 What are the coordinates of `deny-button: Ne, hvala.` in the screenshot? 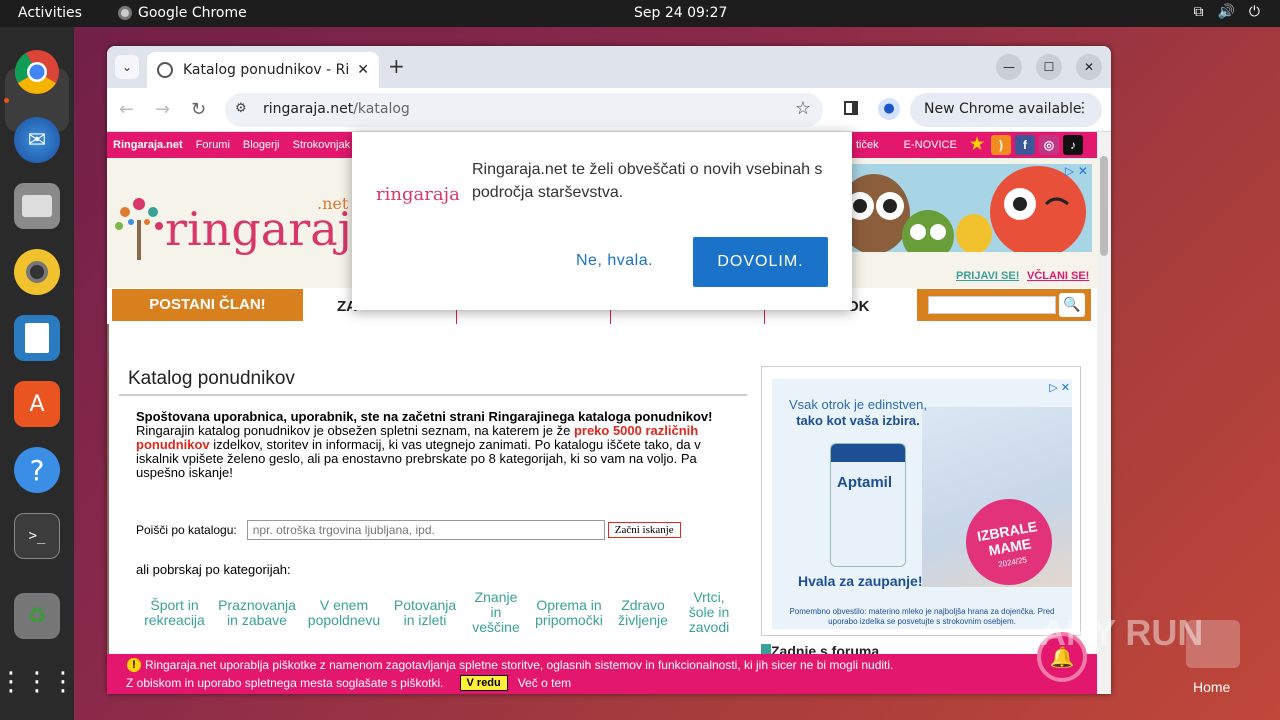 It's located at (614, 261).